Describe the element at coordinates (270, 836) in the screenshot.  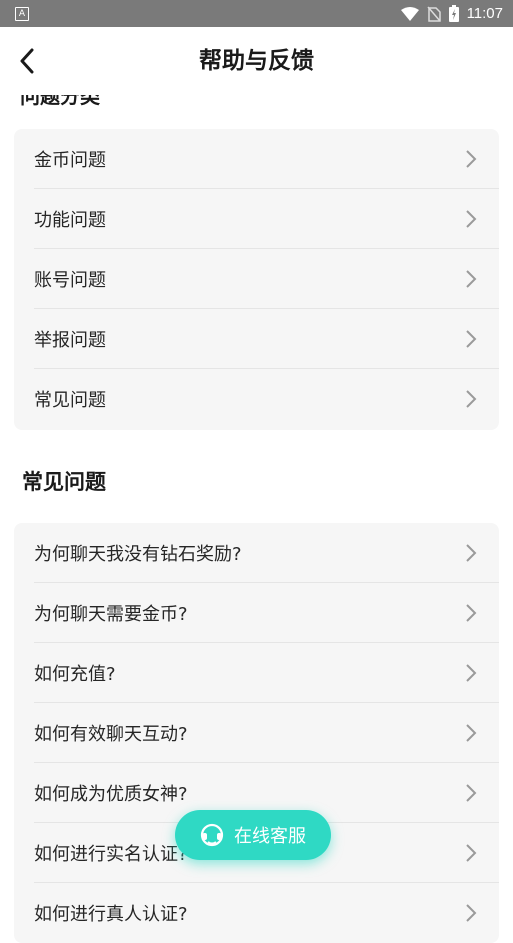
I see `online-service-label: 在线客服` at that location.